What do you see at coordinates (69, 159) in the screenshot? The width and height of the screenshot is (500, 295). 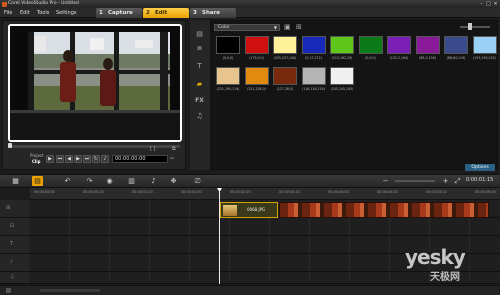 I see `previous-frame-icon: ◀` at bounding box center [69, 159].